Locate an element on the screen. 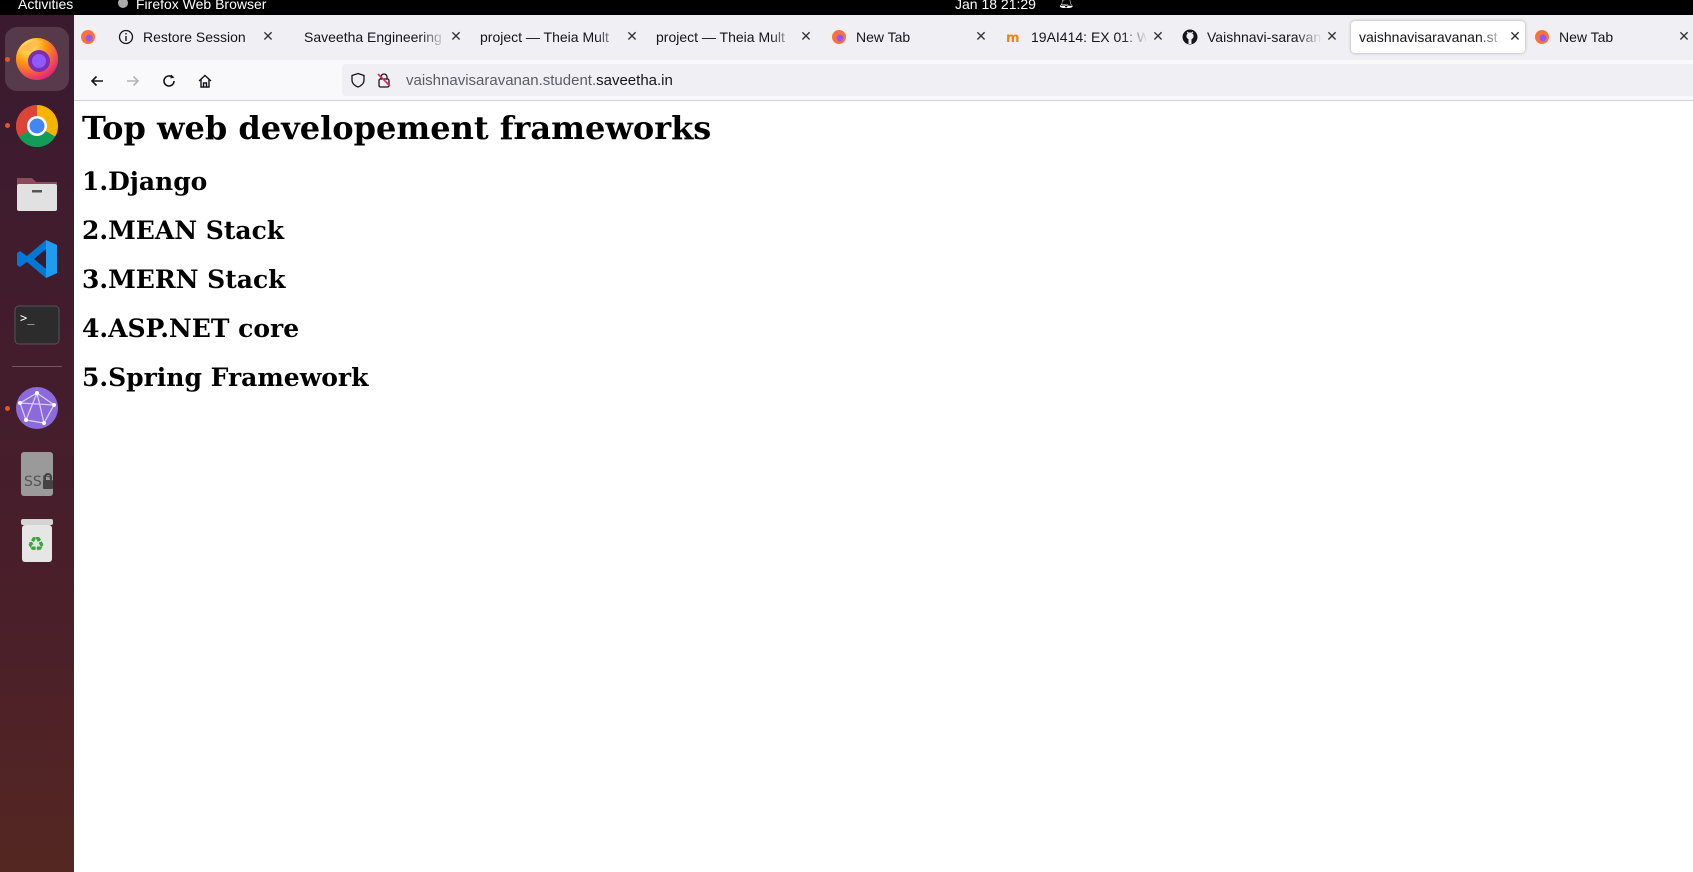 The width and height of the screenshot is (1693, 872). activities-button: Activities is located at coordinates (45, 6).